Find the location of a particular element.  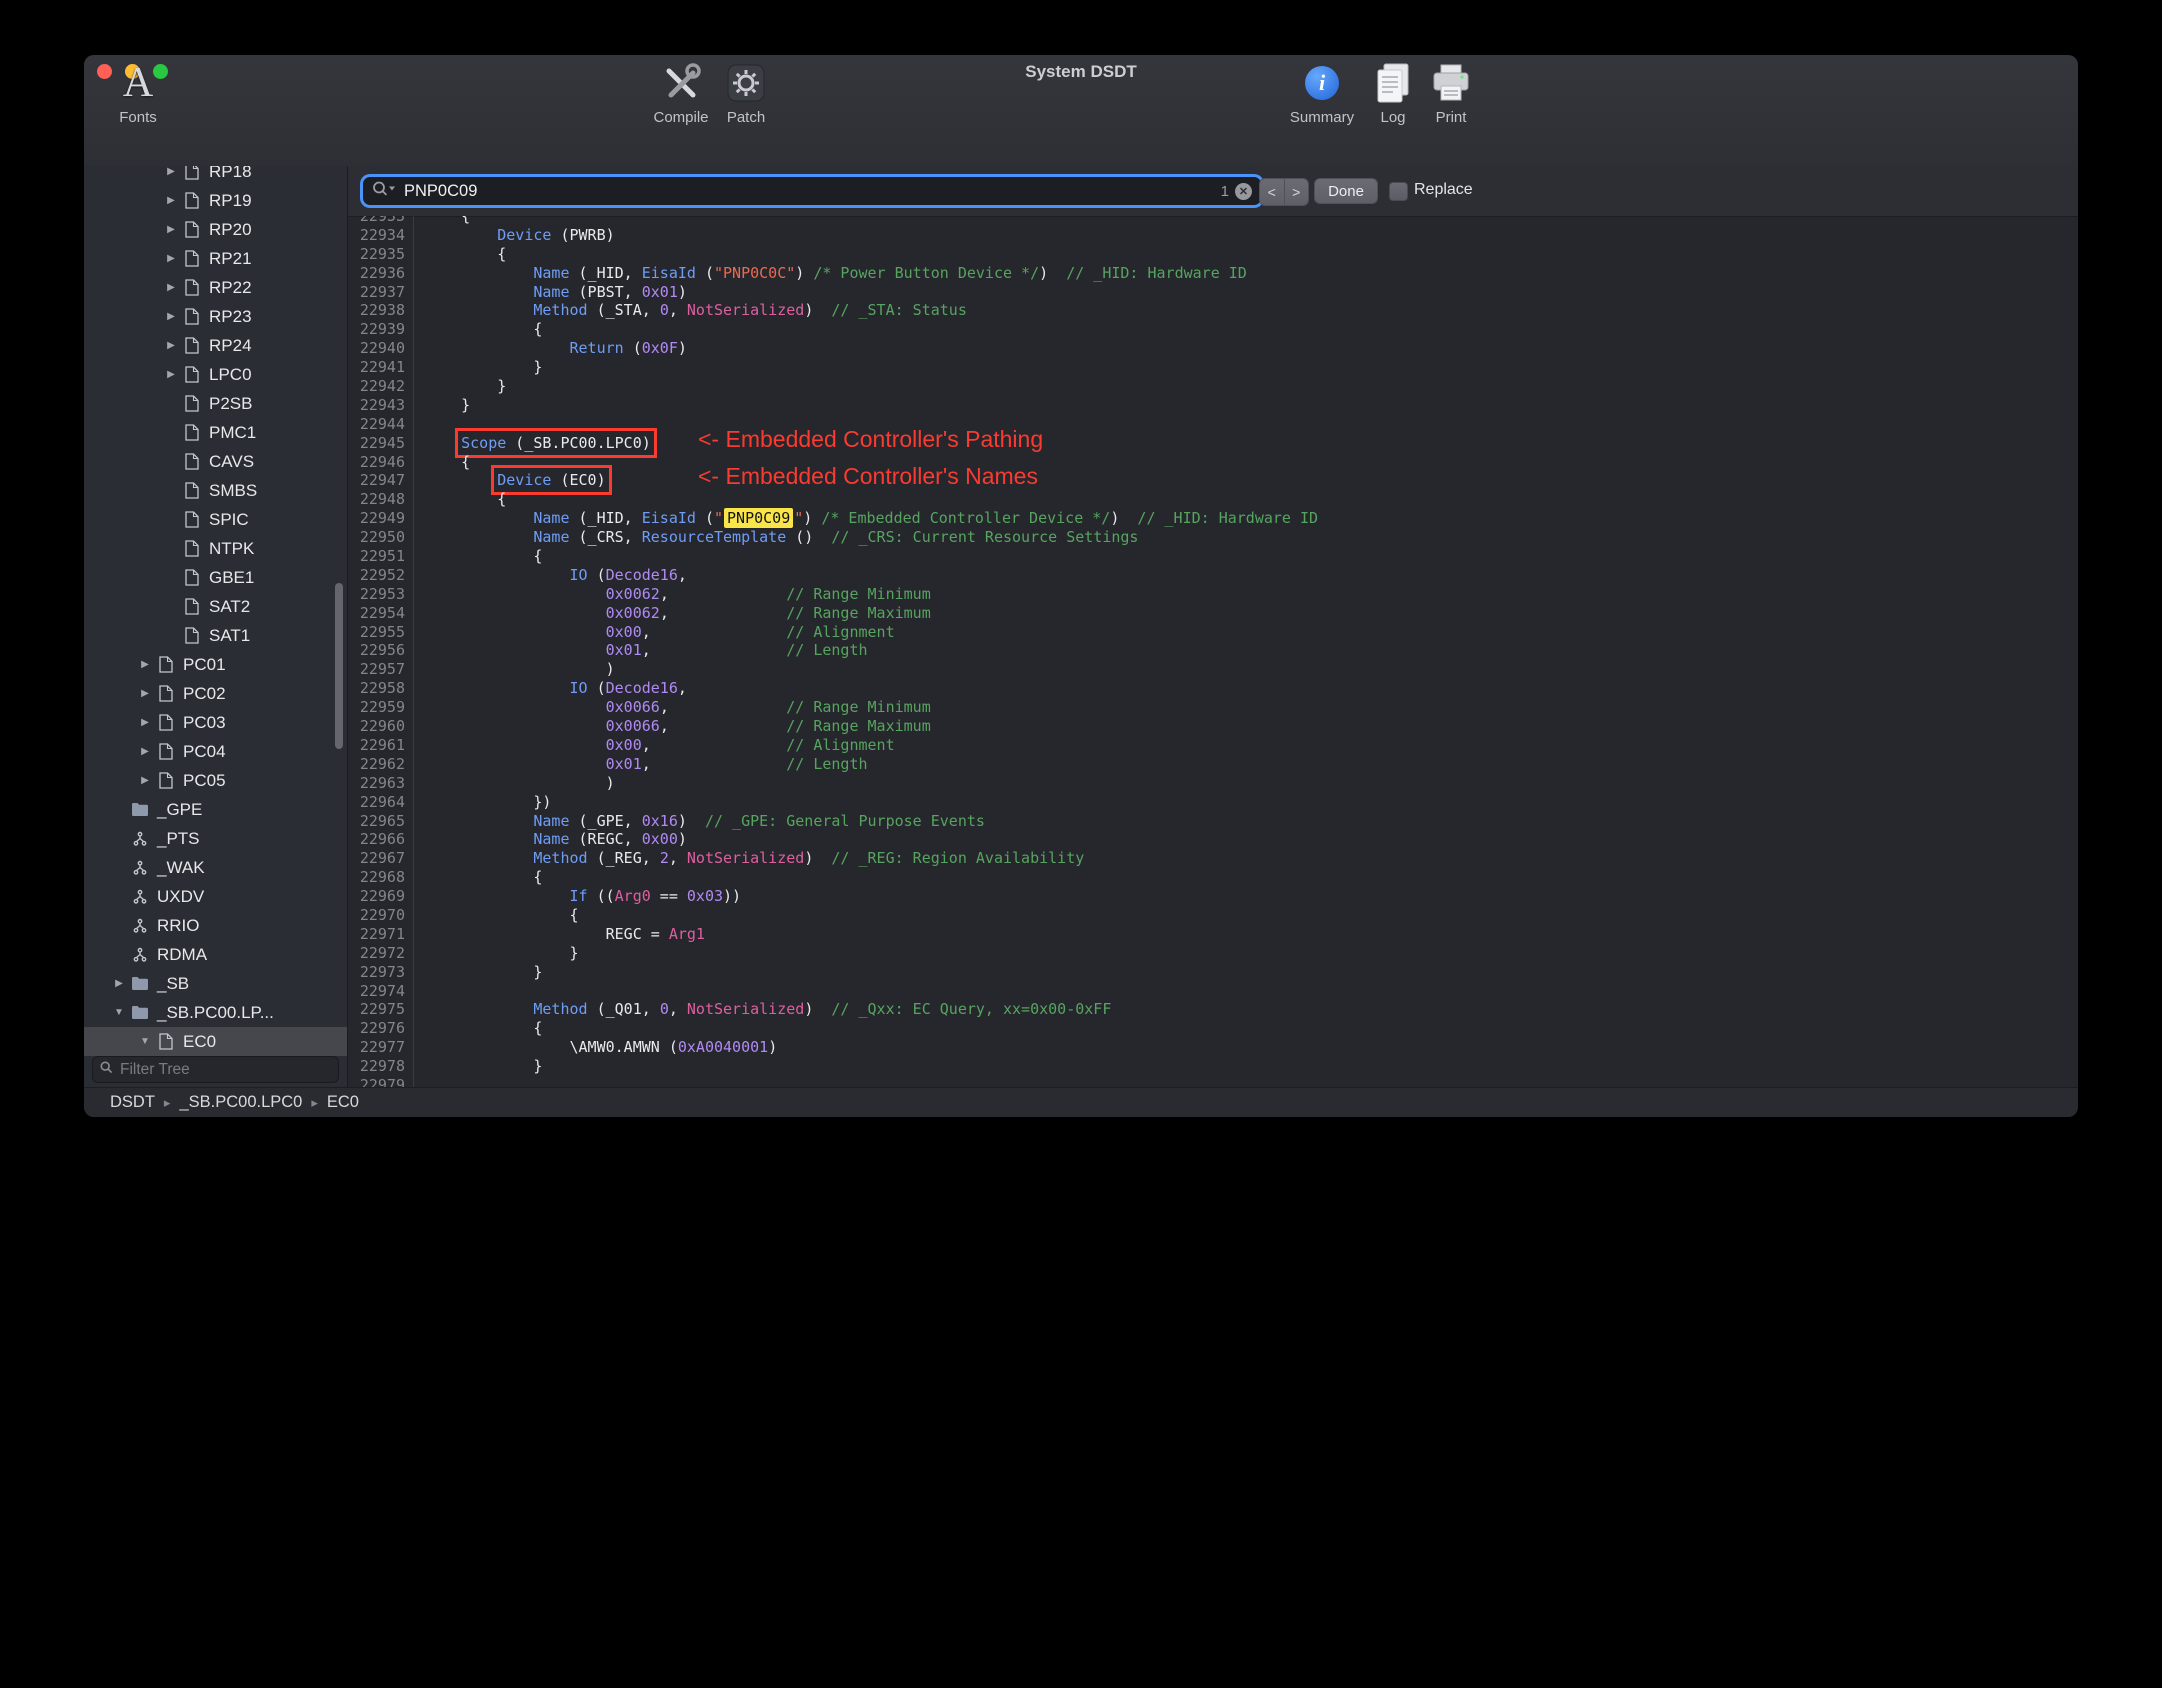

filter-field is located at coordinates (215, 1069).